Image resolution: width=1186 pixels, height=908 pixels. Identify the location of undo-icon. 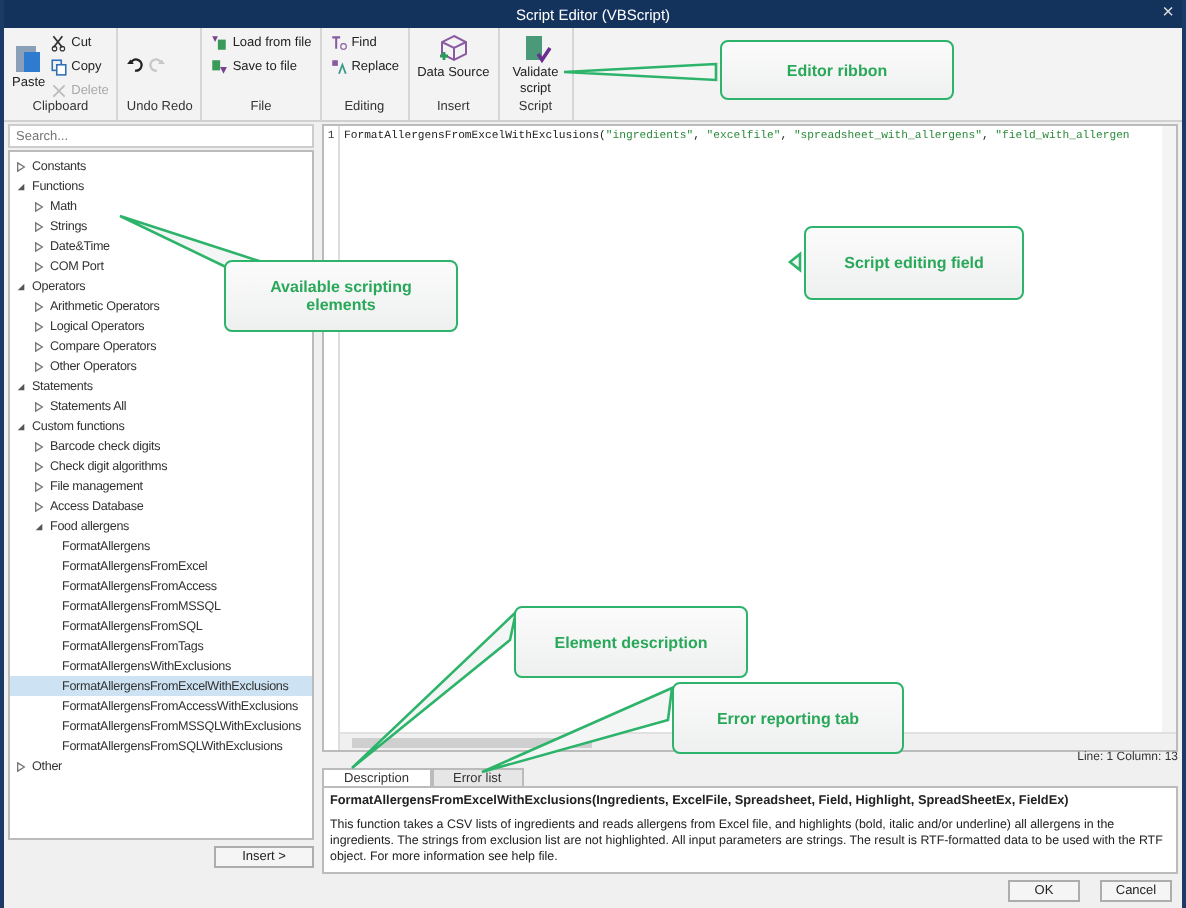
(135, 65).